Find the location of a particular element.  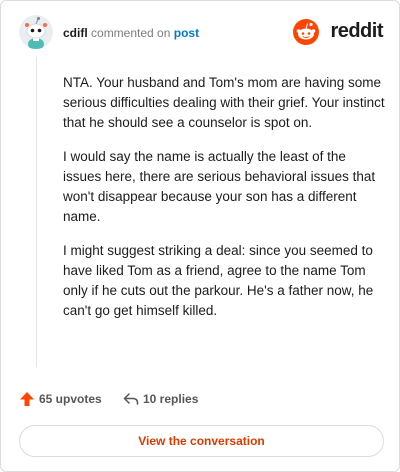

snoo-avatar-icon is located at coordinates (36, 32).